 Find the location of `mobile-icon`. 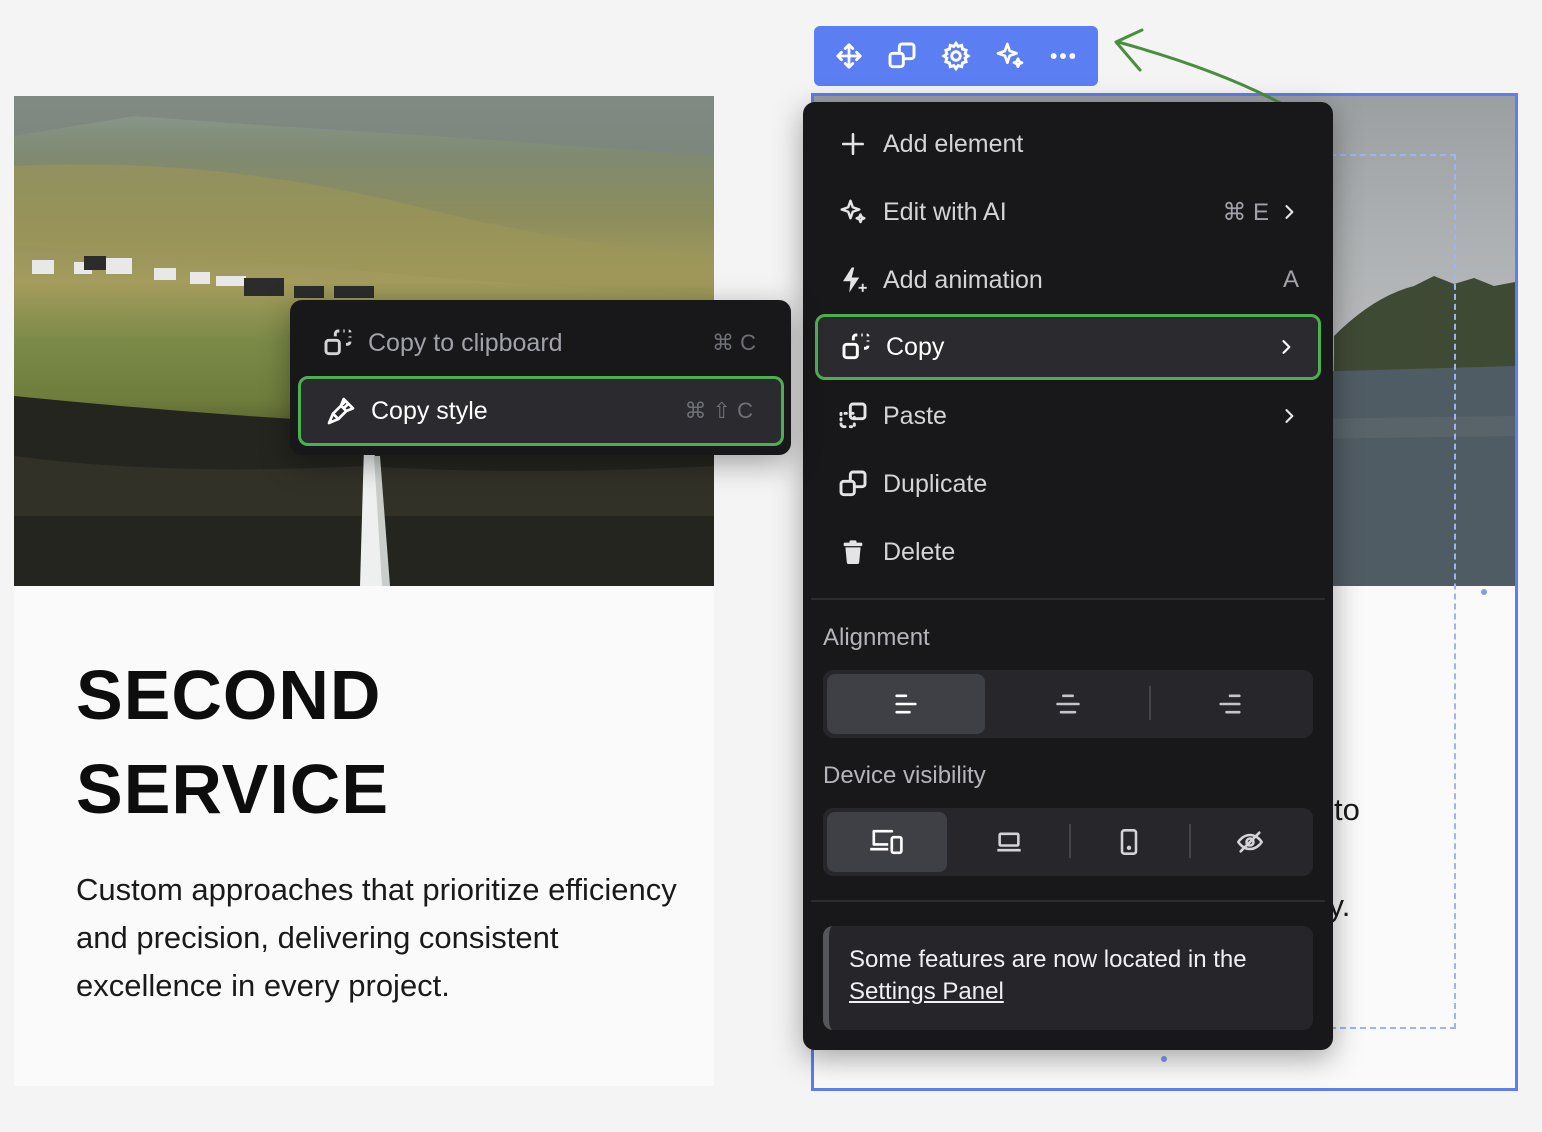

mobile-icon is located at coordinates (1129, 842).